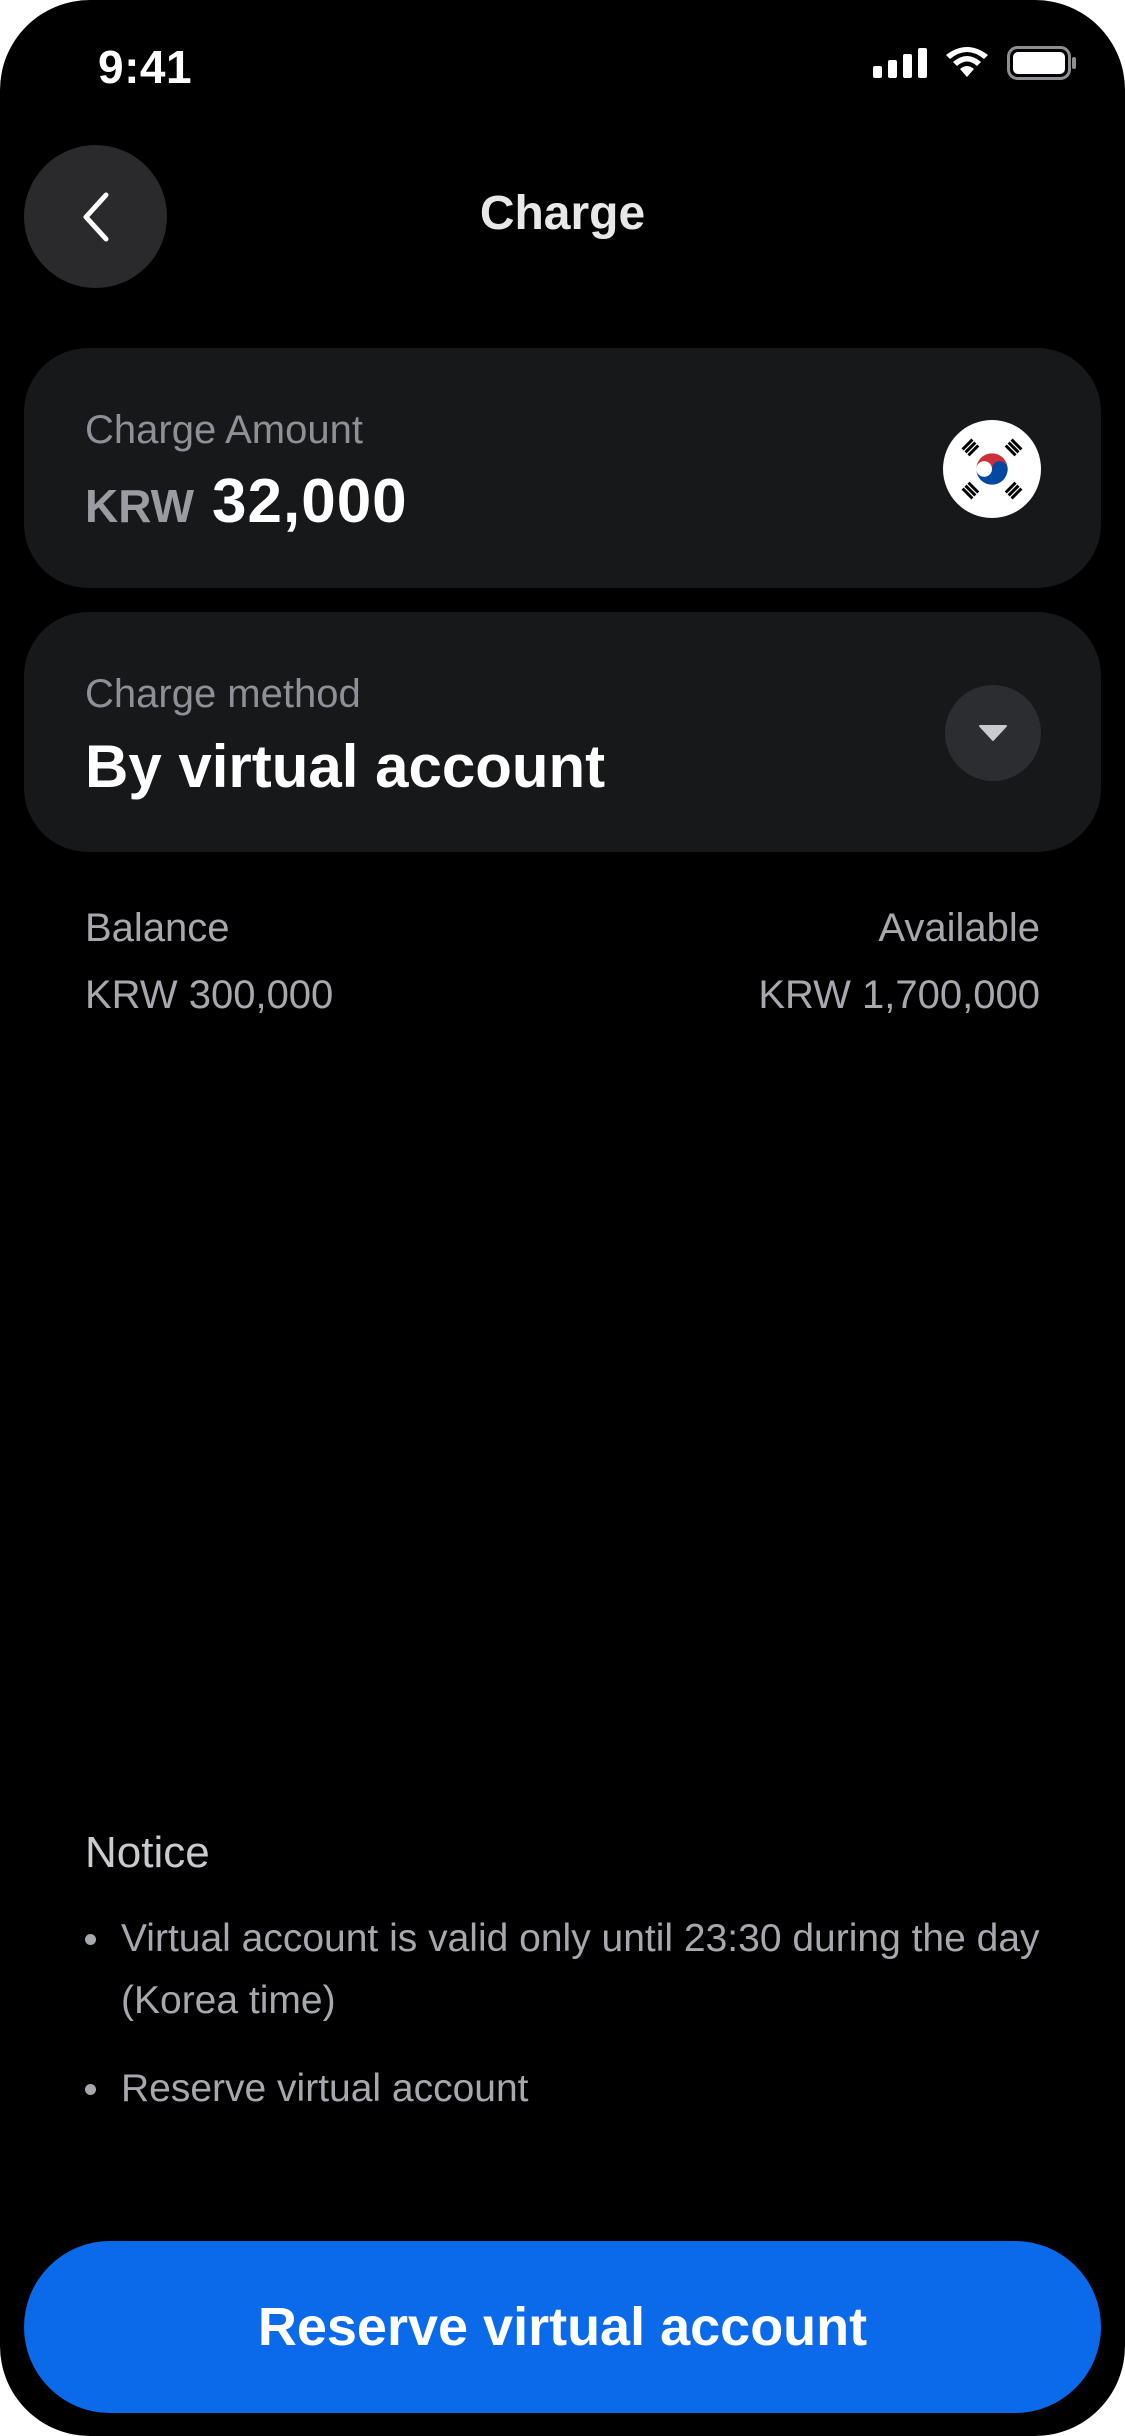 This screenshot has height=2436, width=1125. I want to click on charge-amount-card: Charge Amount KRW 32,000, so click(562, 468).